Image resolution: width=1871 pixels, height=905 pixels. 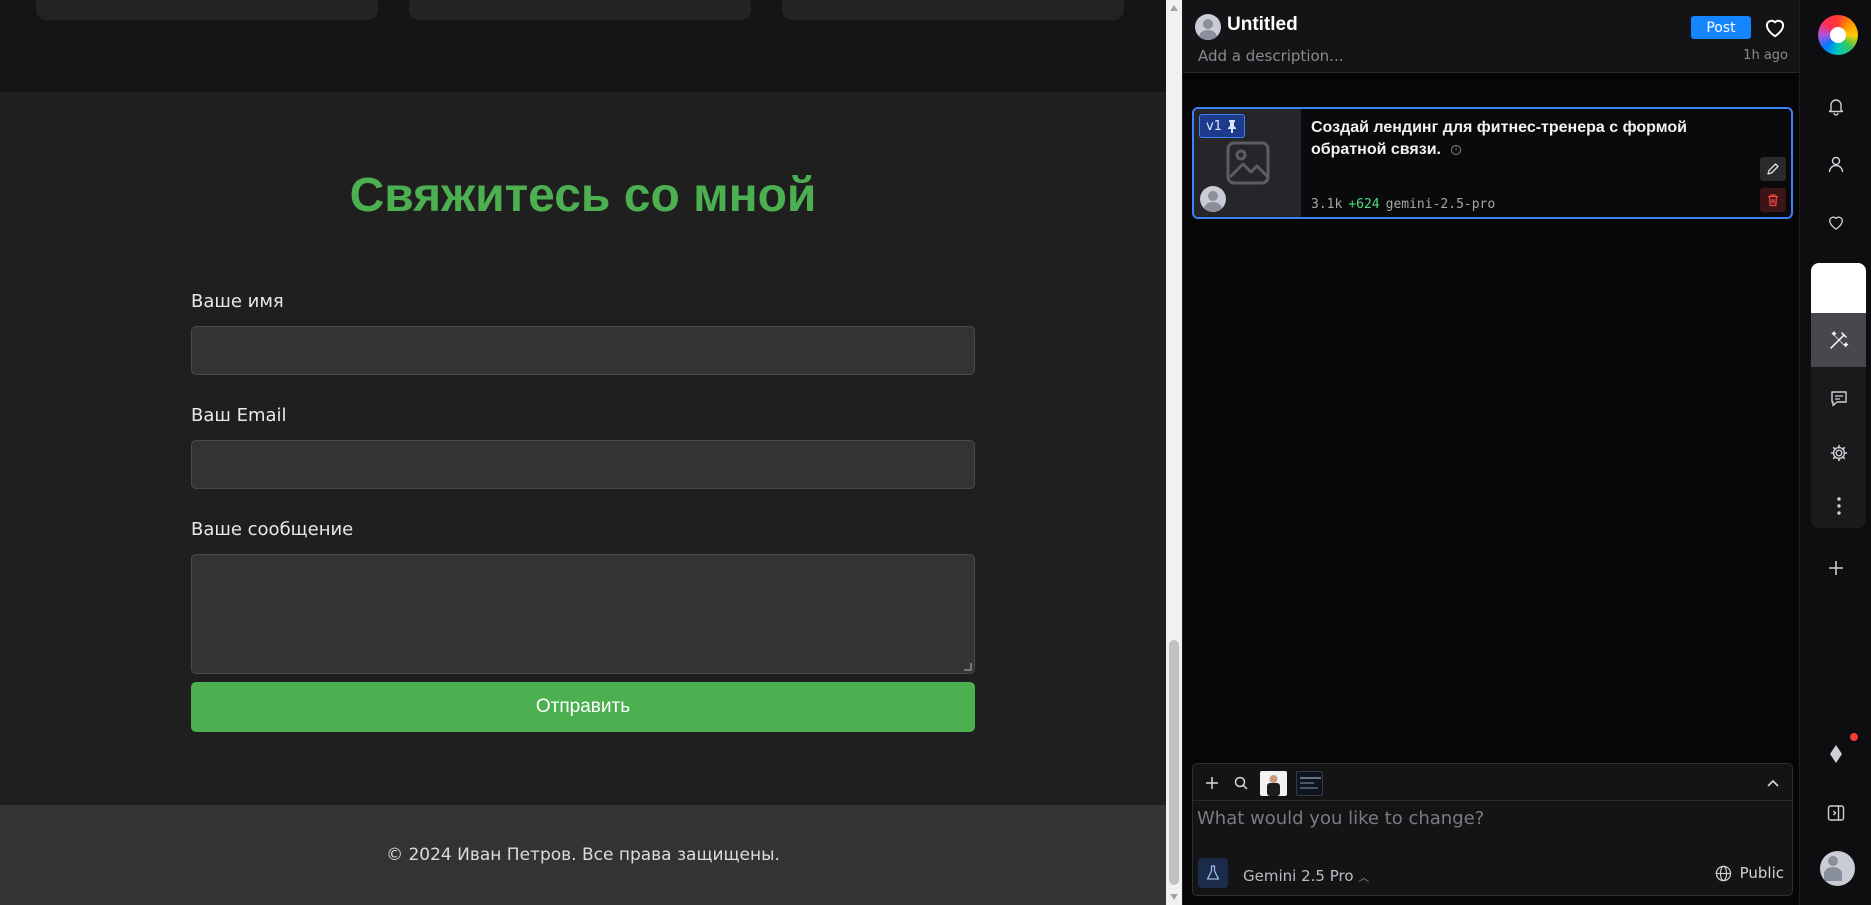 What do you see at coordinates (1492, 782) in the screenshot?
I see `composer-toolbar` at bounding box center [1492, 782].